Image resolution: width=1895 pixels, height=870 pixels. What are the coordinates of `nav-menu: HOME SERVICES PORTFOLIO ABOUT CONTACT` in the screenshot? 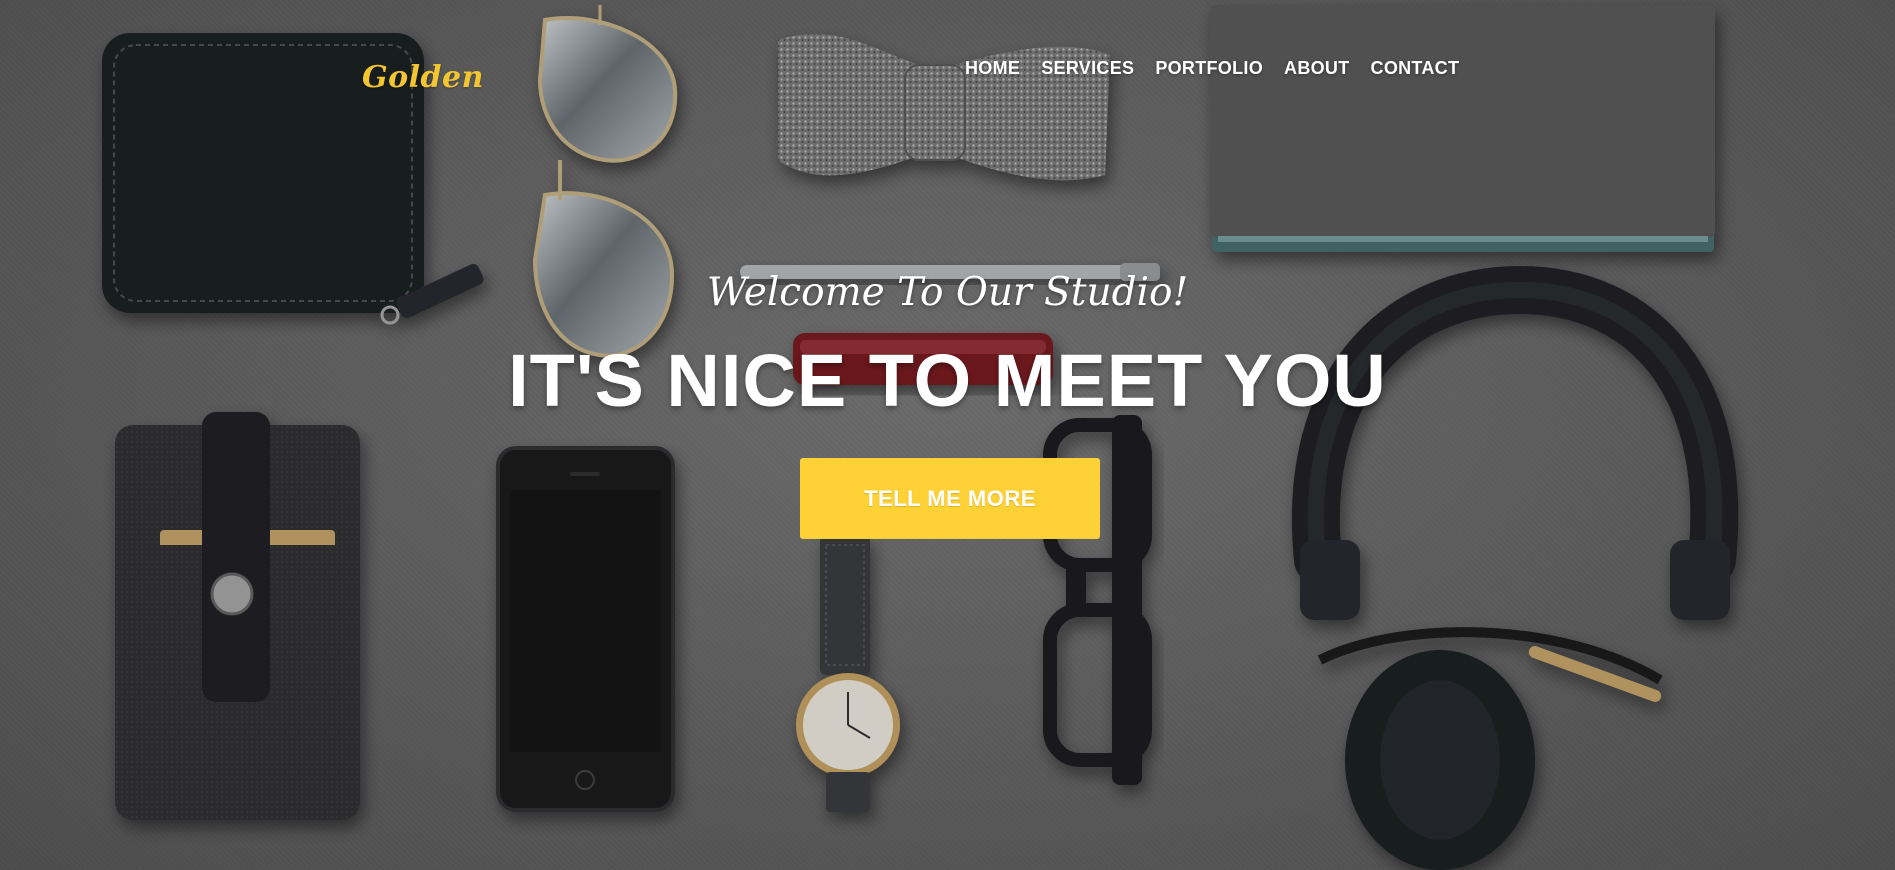 It's located at (1212, 68).